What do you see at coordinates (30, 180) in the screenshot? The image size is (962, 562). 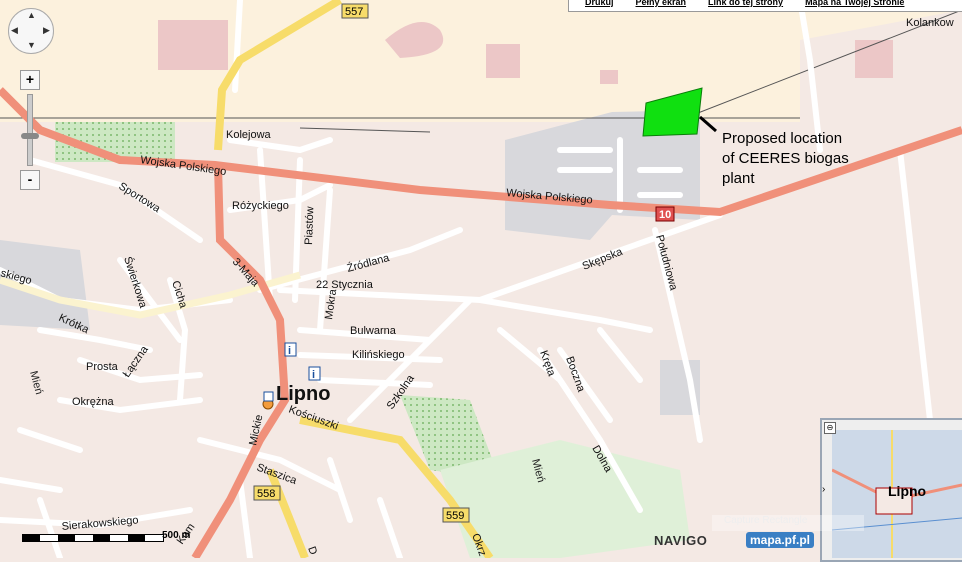 I see `zoom-out-button: -` at bounding box center [30, 180].